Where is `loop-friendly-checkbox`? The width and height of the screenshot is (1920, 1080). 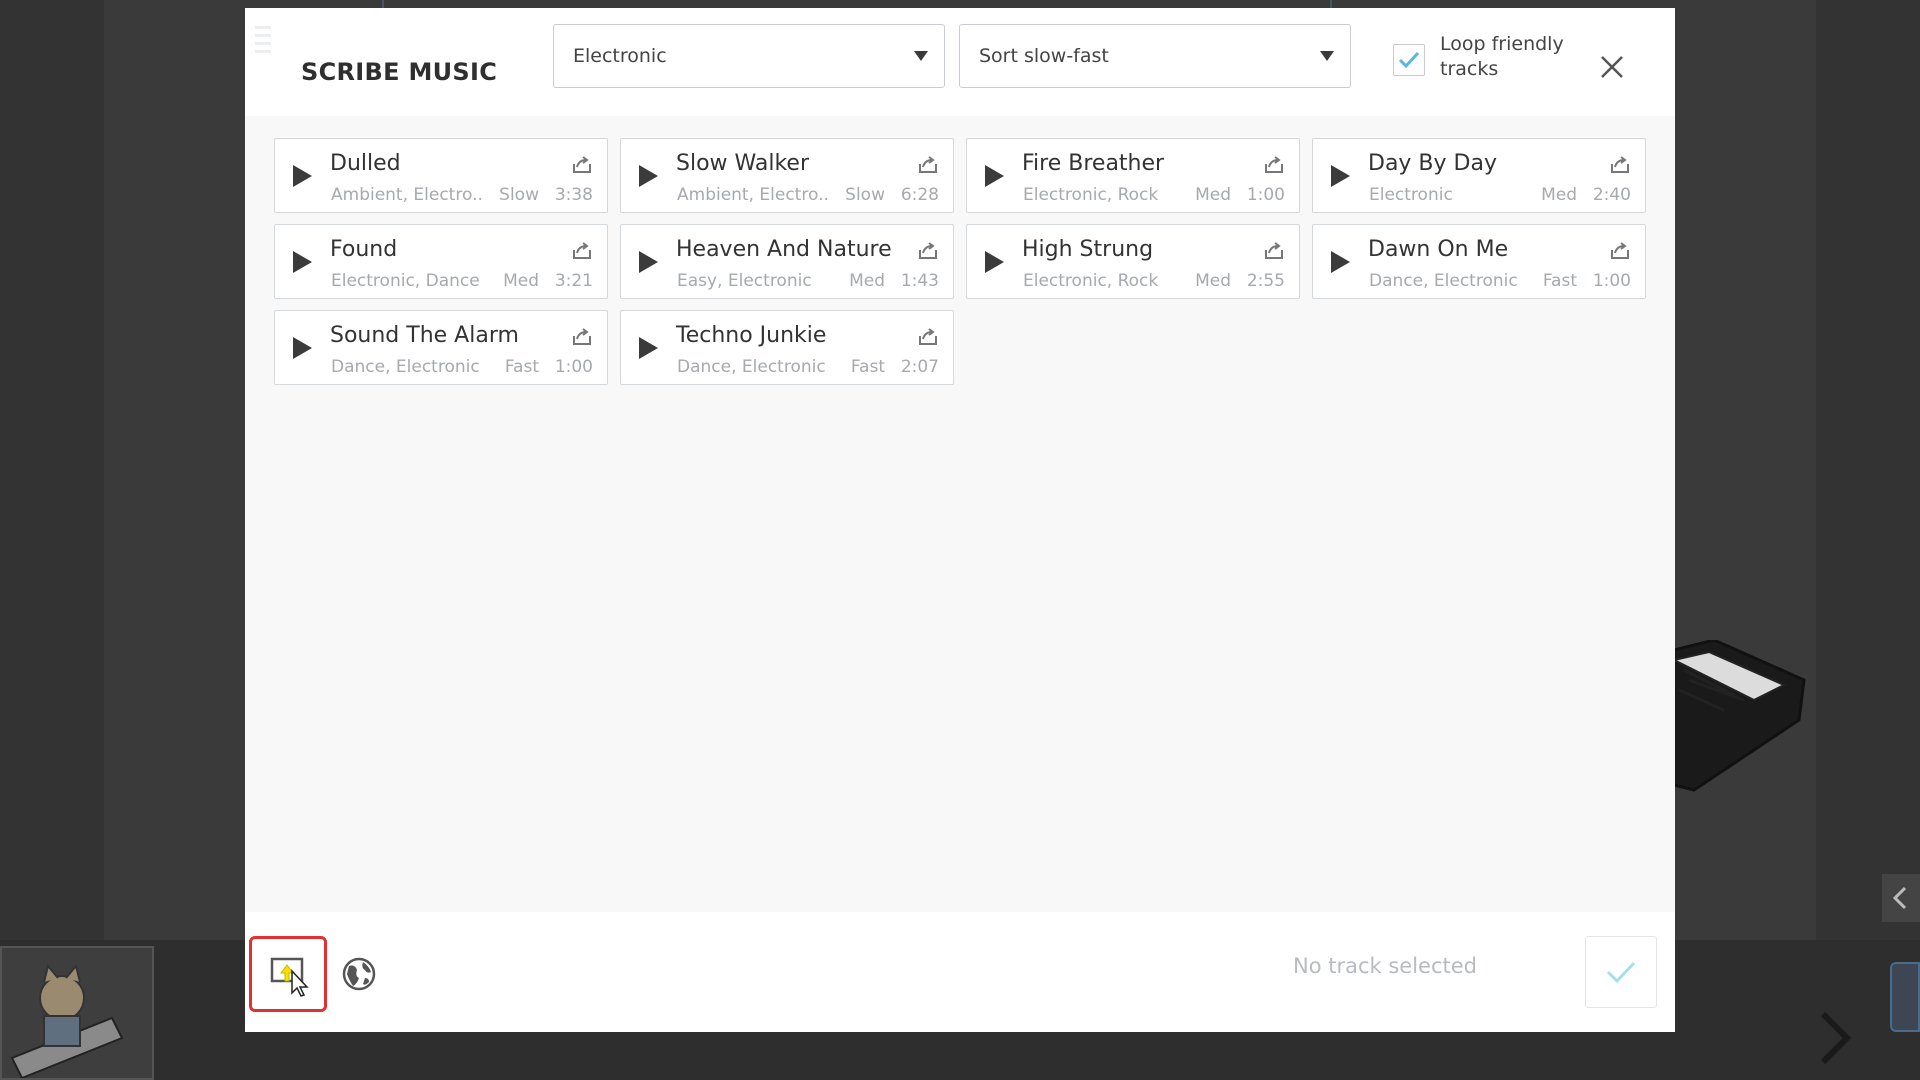
loop-friendly-checkbox is located at coordinates (1409, 60).